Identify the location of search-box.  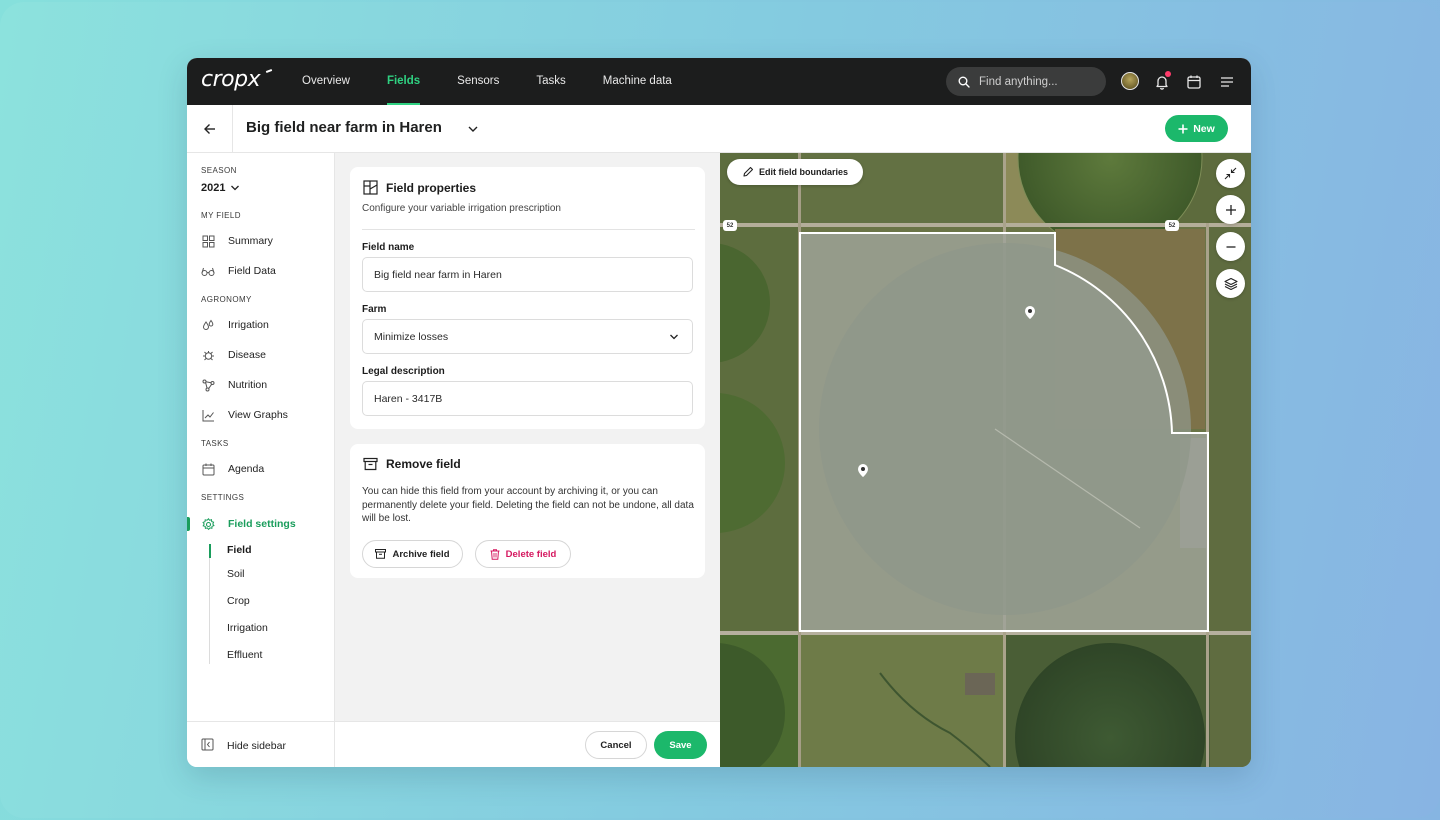
(1026, 81).